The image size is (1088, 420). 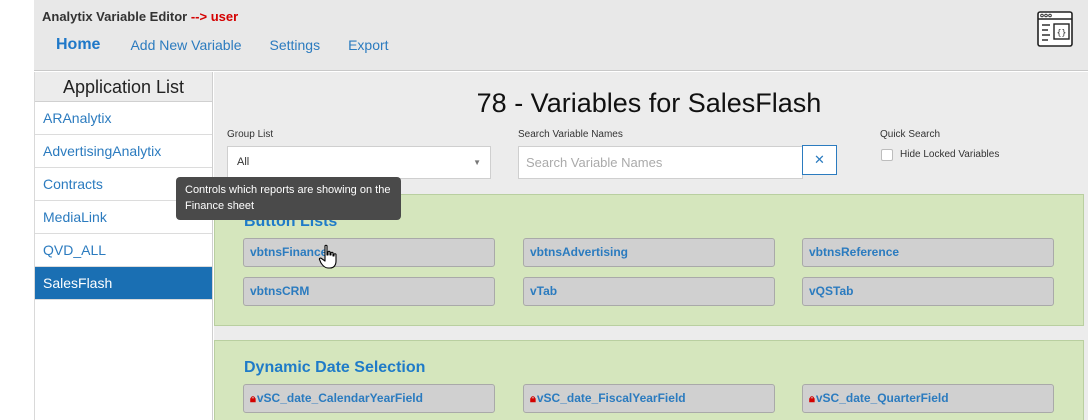 I want to click on app-name: Analytix Variable Editor, so click(x=115, y=16).